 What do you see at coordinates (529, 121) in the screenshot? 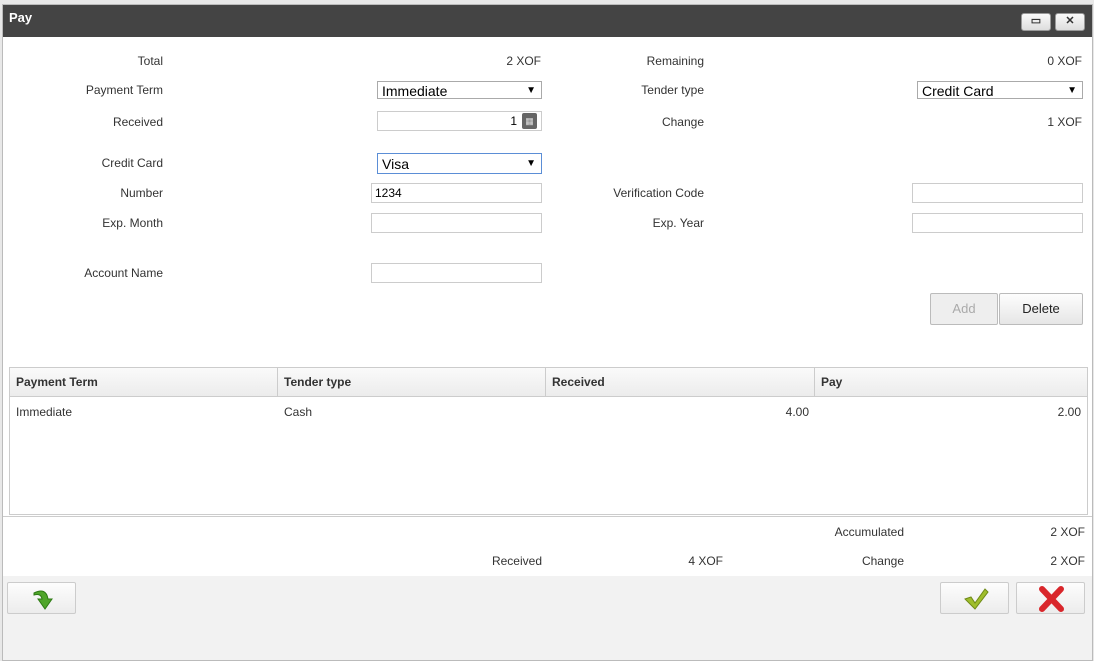
I see `calculator-icon: ▦` at bounding box center [529, 121].